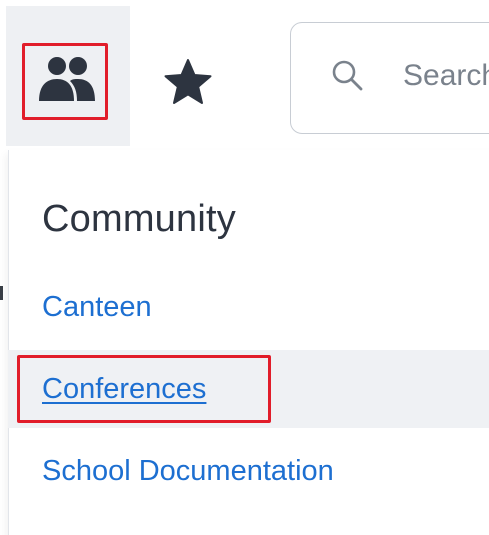  Describe the element at coordinates (188, 82) in the screenshot. I see `star-icon` at that location.